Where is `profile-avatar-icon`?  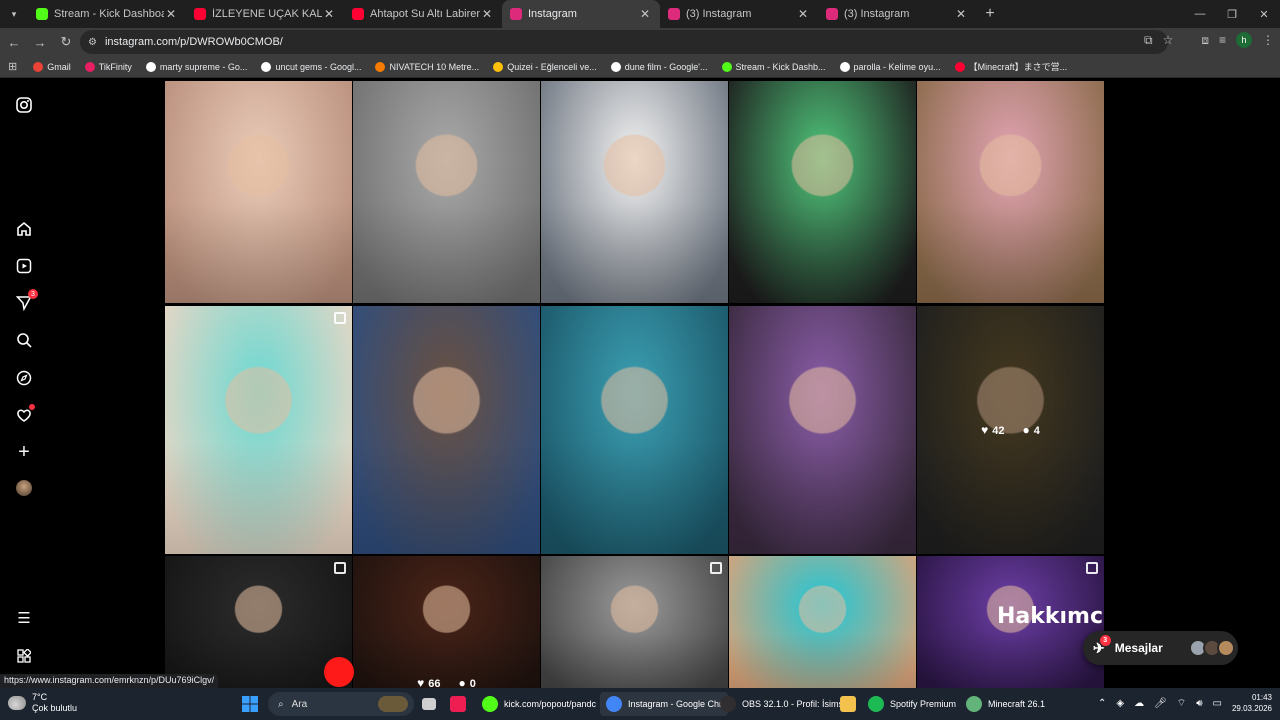
profile-avatar-icon is located at coordinates (24, 488).